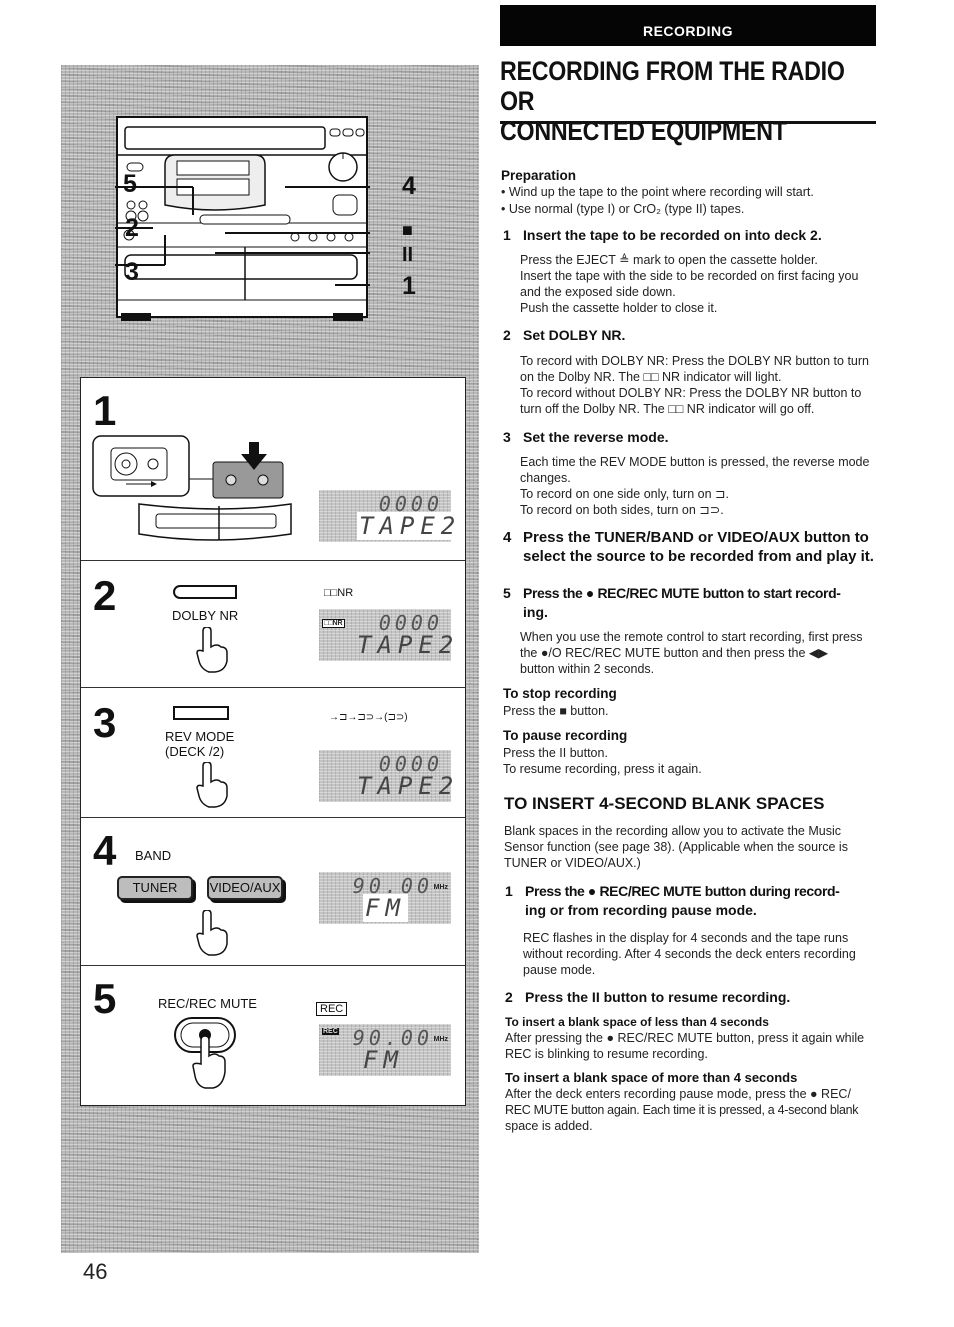 Image resolution: width=954 pixels, height=1327 pixels. I want to click on band-label: BAND, so click(153, 855).